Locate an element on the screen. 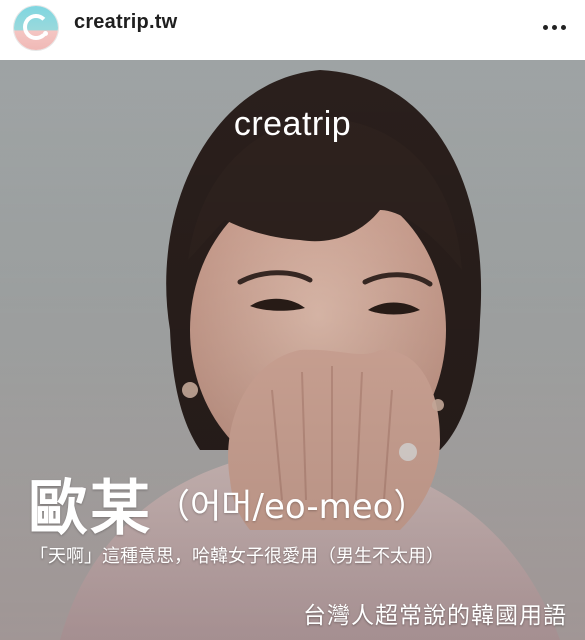 The height and width of the screenshot is (640, 585). username-link: creatrip.tw is located at coordinates (125, 22).